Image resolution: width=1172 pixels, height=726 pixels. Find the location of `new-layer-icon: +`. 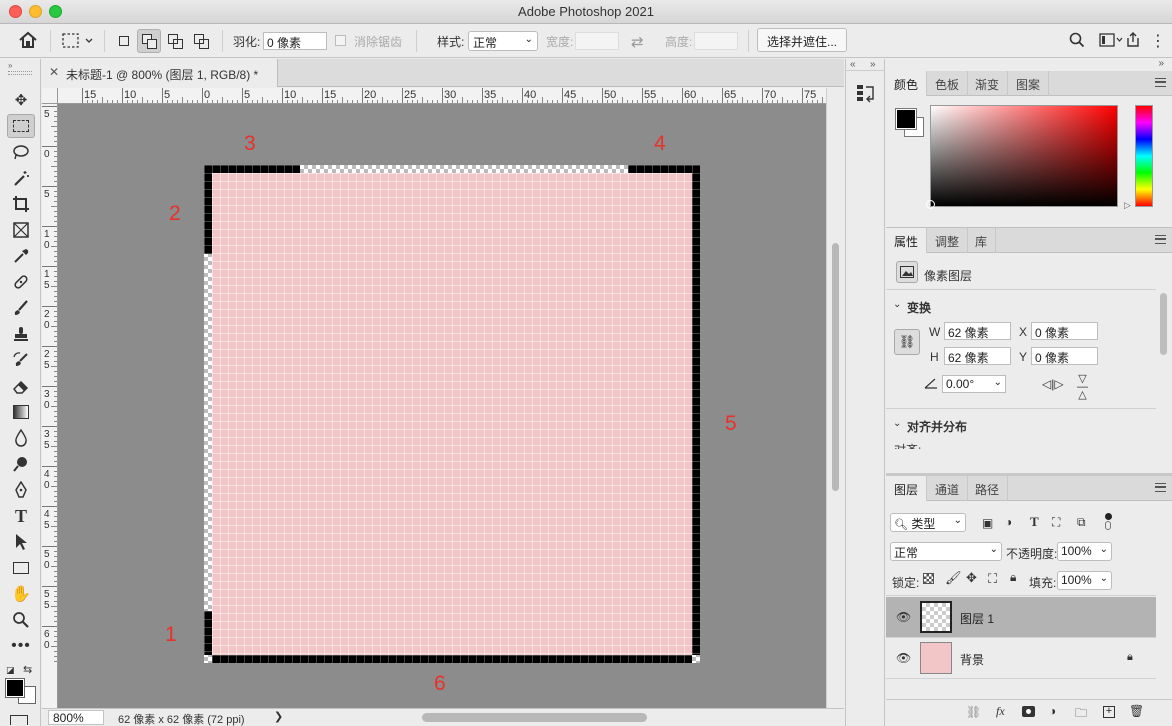

new-layer-icon: + is located at coordinates (1109, 712).